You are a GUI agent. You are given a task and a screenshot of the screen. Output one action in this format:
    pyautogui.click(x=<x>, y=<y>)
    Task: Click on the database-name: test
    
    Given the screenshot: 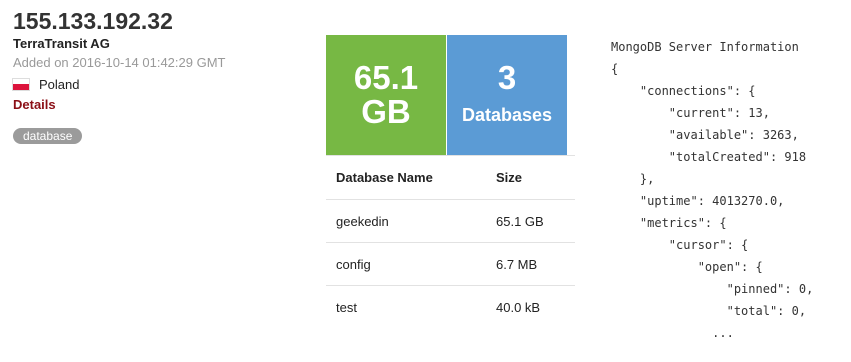 What is the action you would take?
    pyautogui.click(x=411, y=306)
    